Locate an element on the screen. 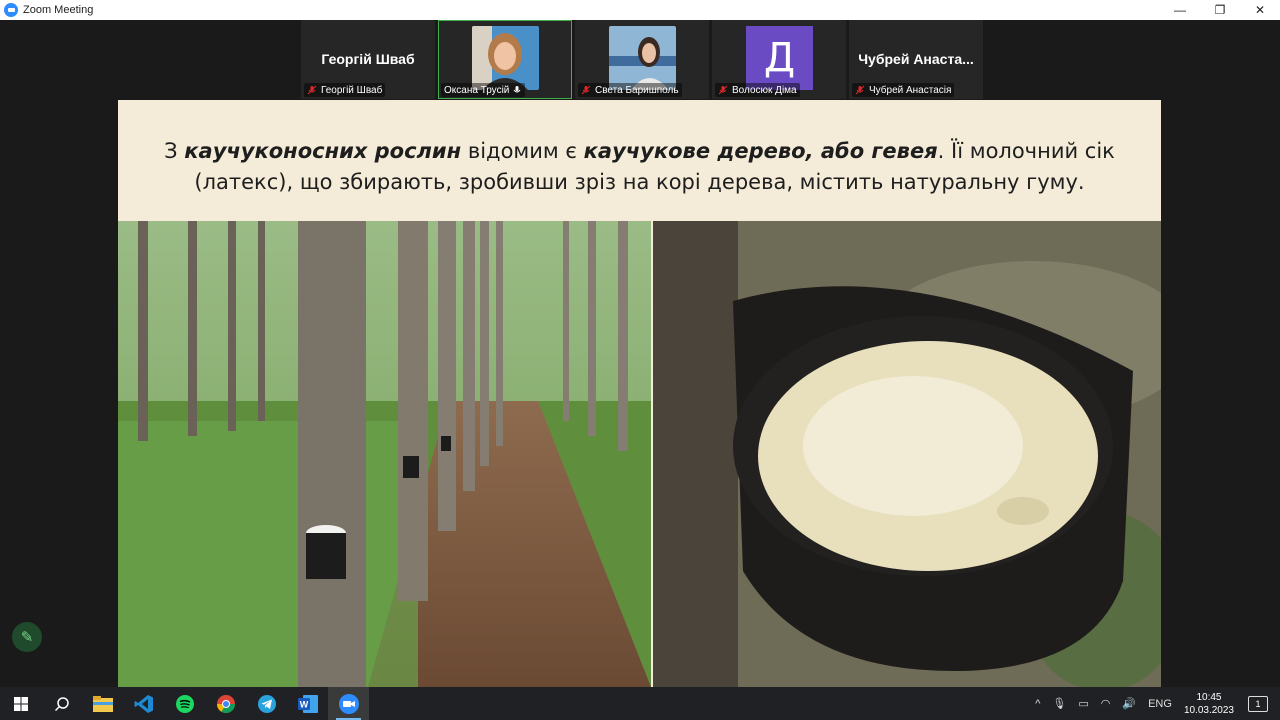  participant-tile: Чубрей Анаста... Чубрей Анастасія is located at coordinates (916, 59).